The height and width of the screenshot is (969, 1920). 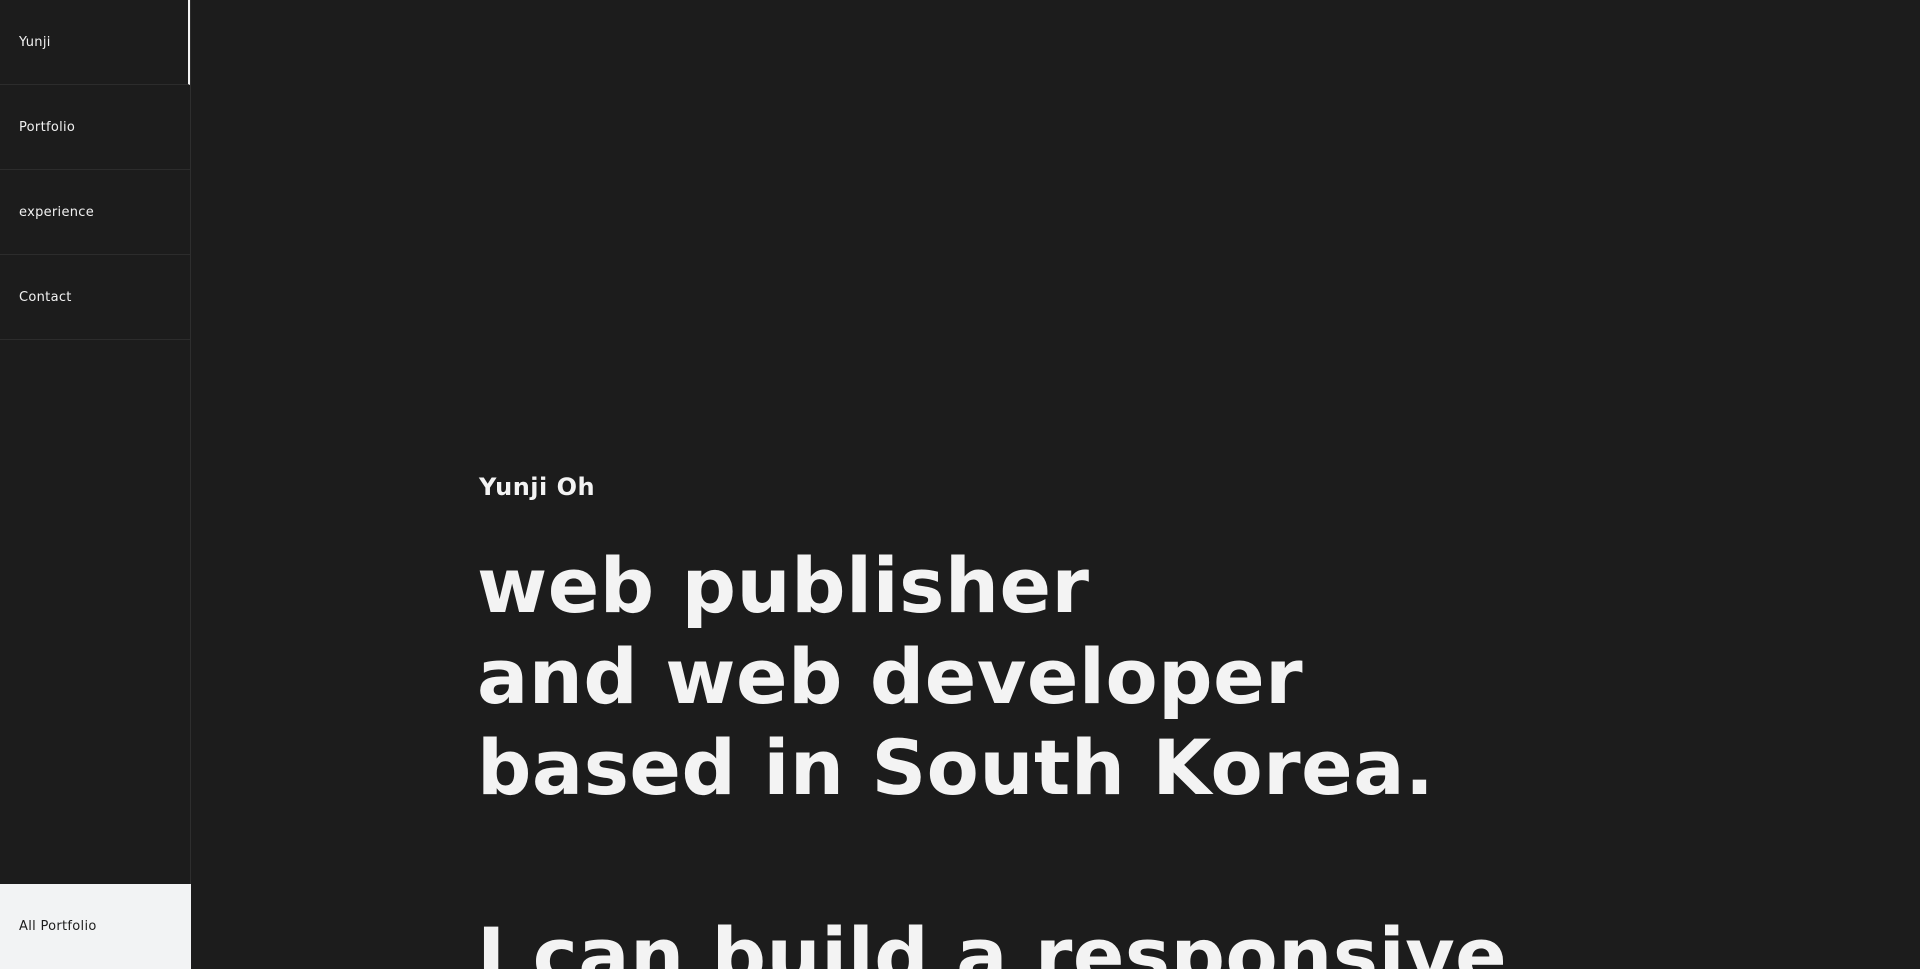 What do you see at coordinates (890, 676) in the screenshot?
I see `headline-line-2: and web developer` at bounding box center [890, 676].